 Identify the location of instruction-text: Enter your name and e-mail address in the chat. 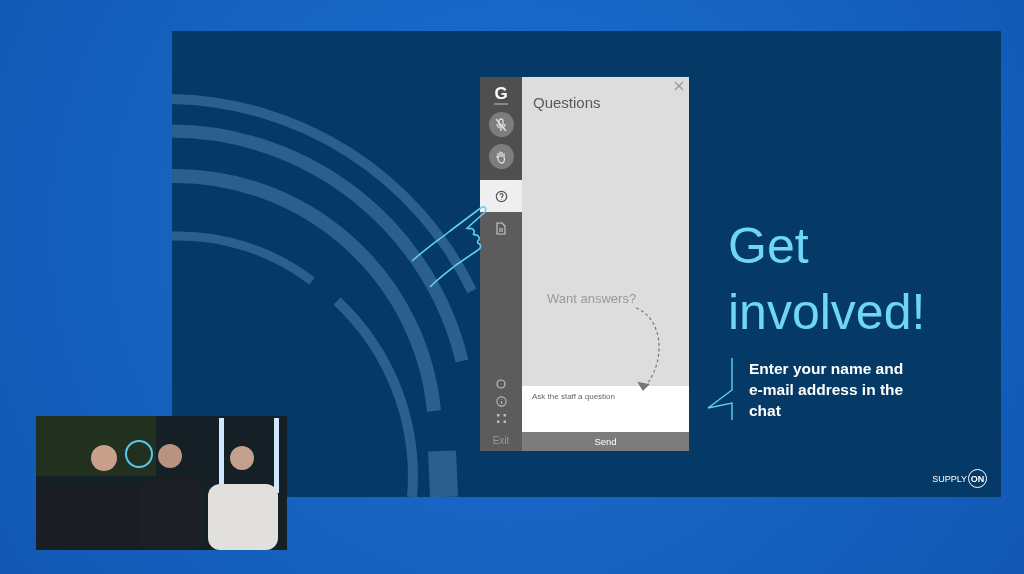
(827, 390).